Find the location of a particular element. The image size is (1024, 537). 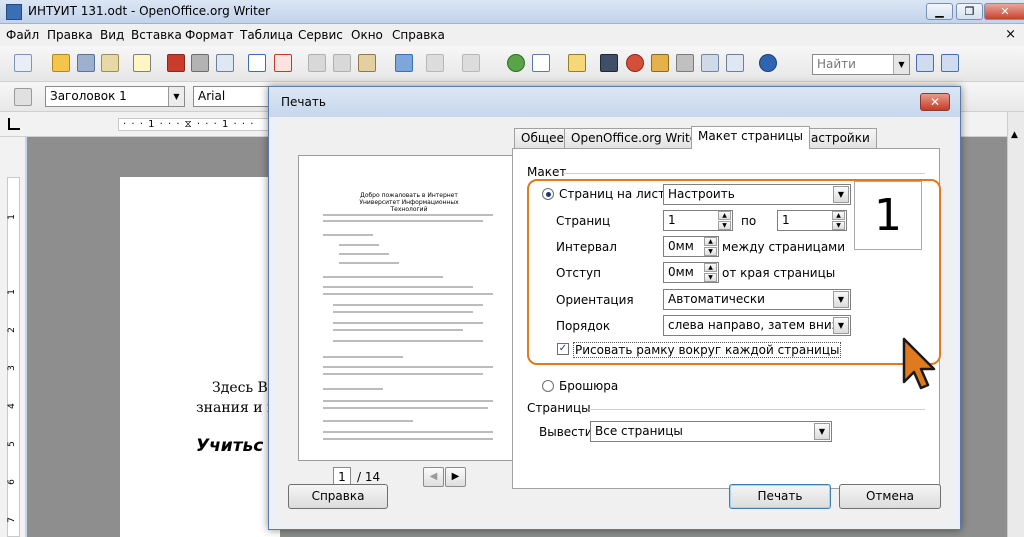

output-pages-value: Все страницы is located at coordinates (639, 431).